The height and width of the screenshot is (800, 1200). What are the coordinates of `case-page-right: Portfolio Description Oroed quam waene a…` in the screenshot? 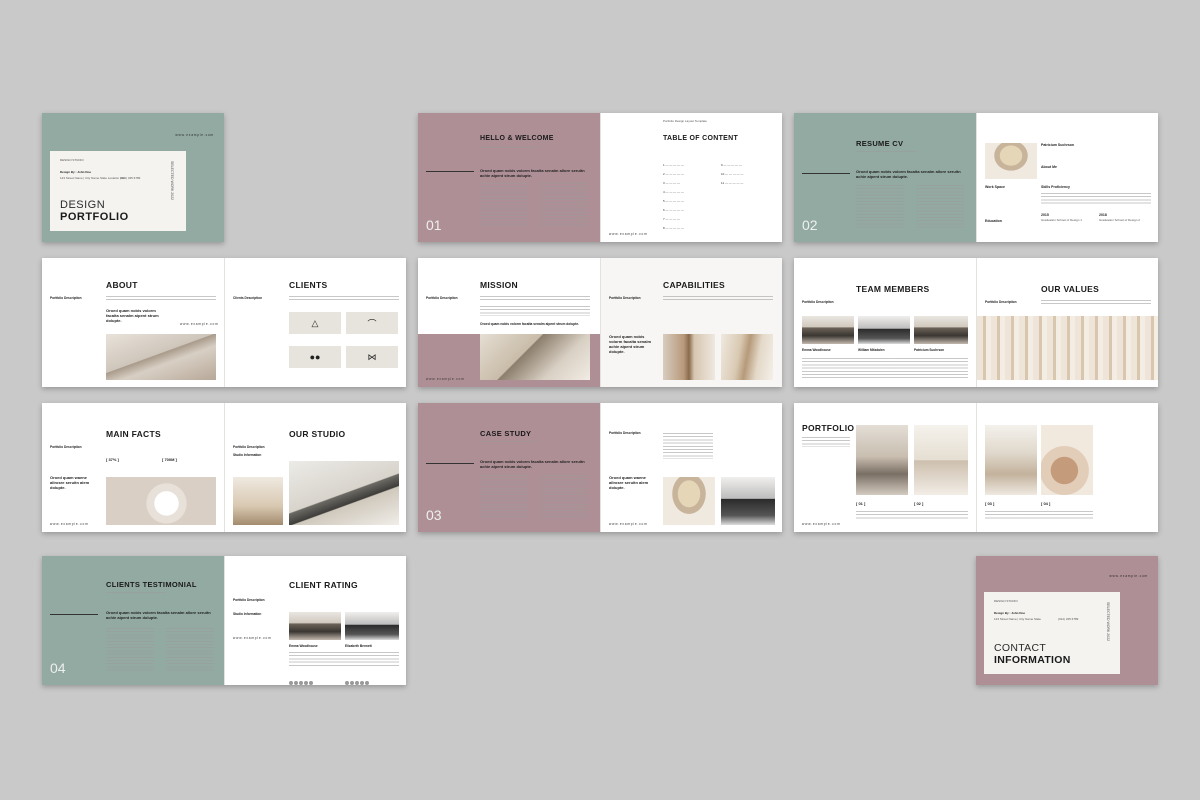 It's located at (691, 467).